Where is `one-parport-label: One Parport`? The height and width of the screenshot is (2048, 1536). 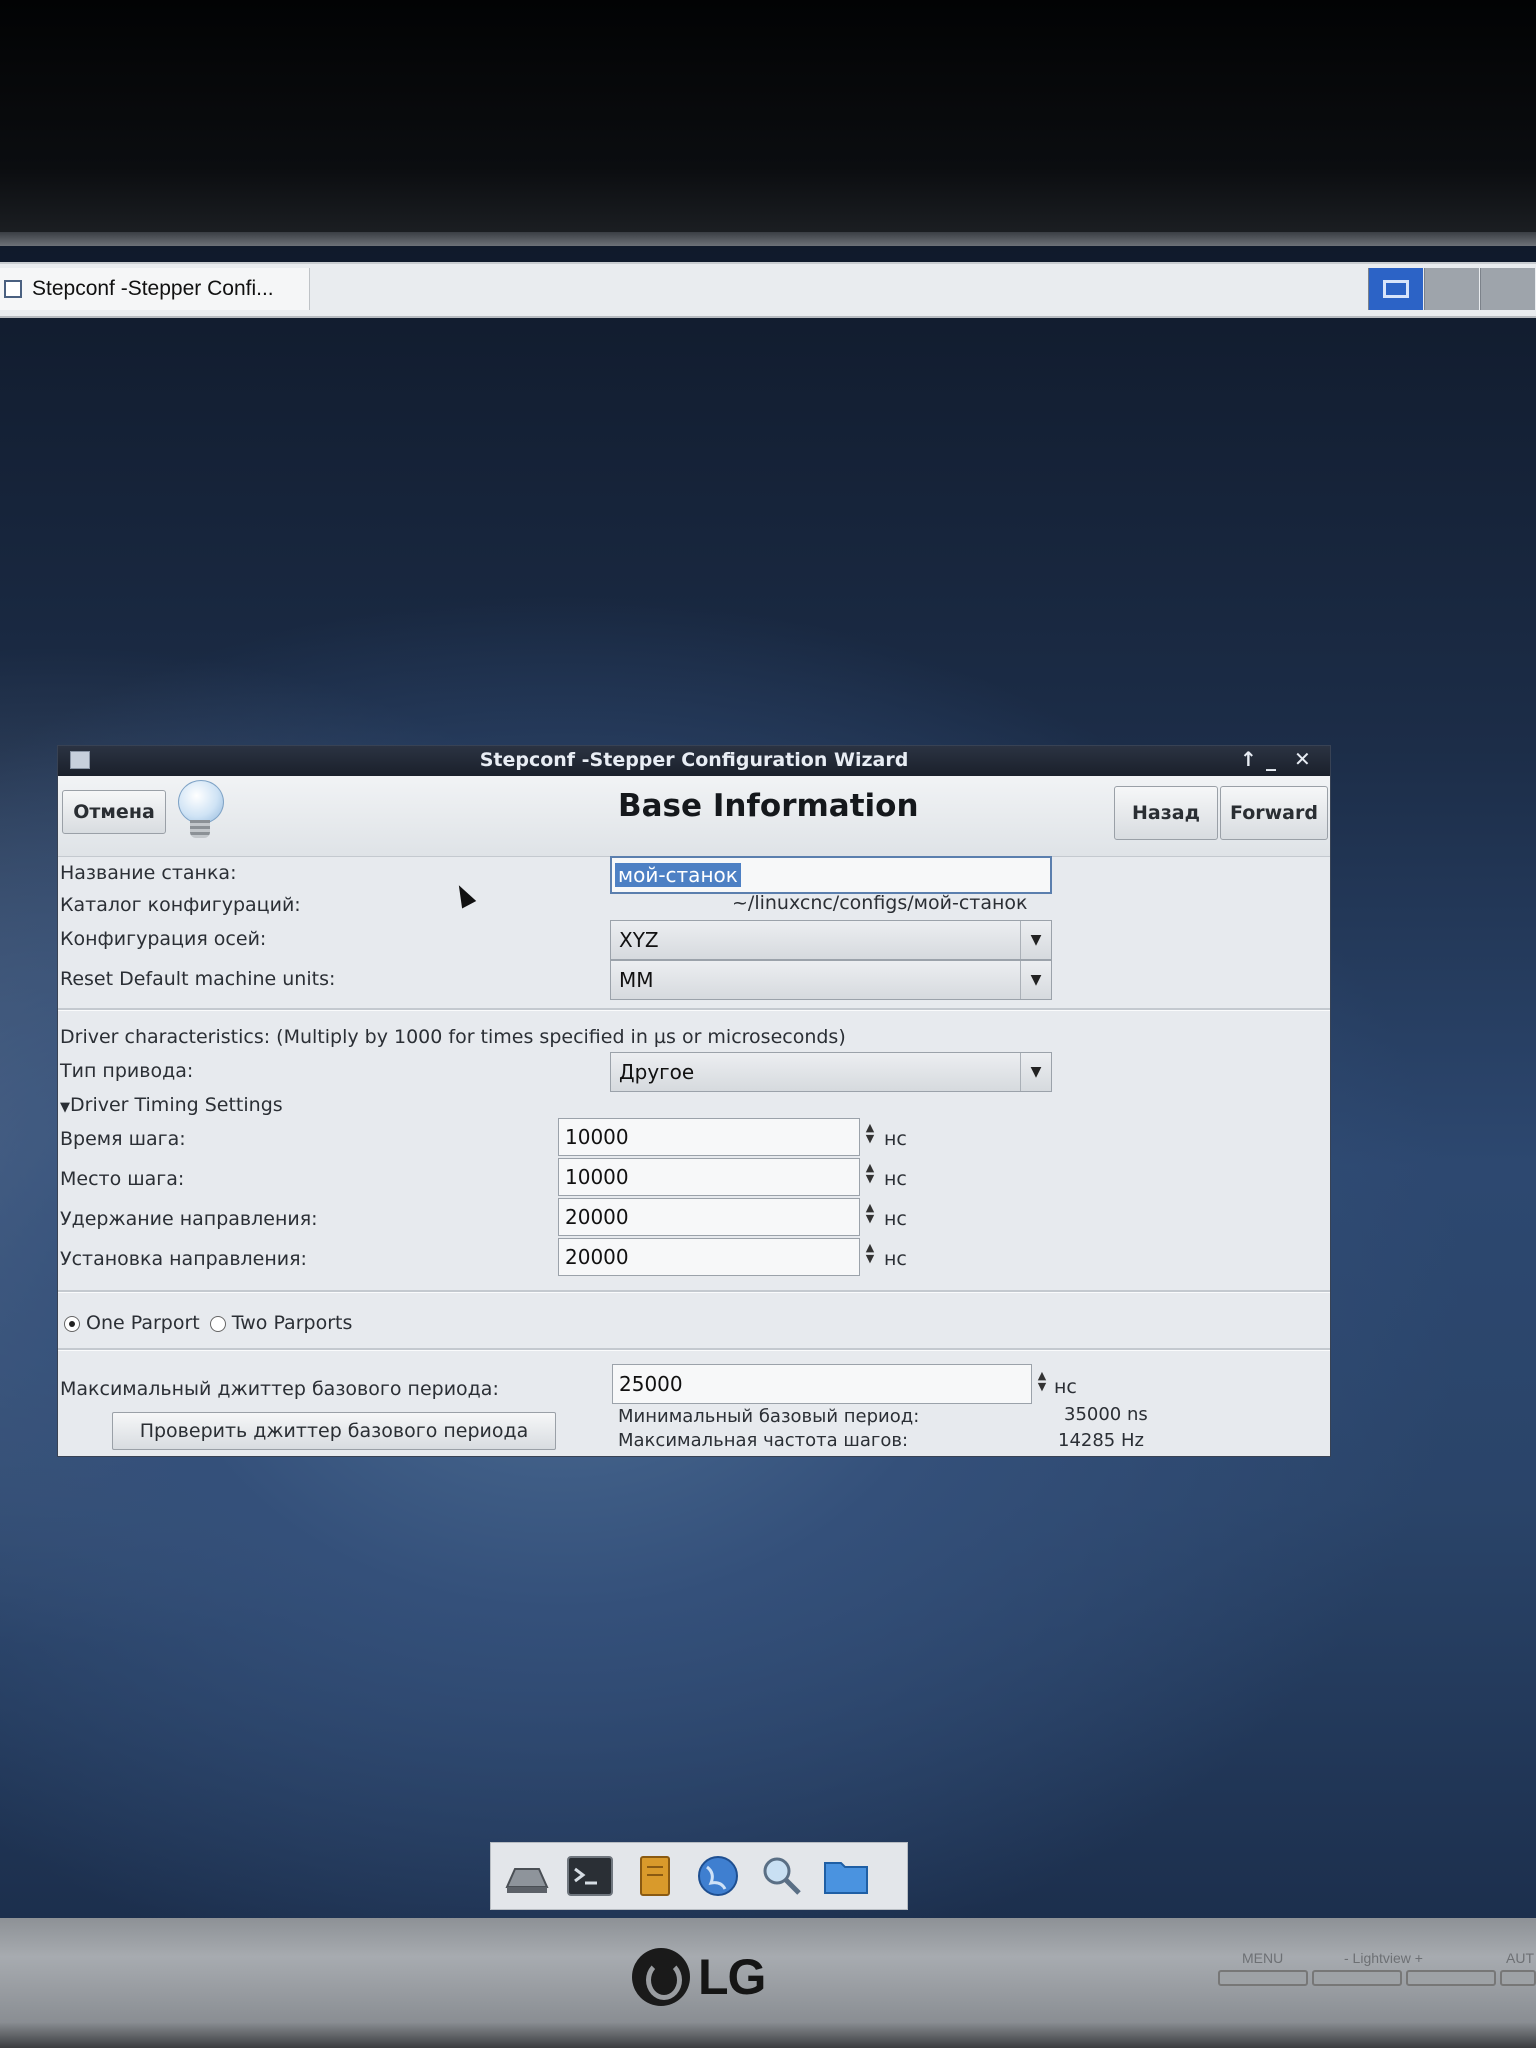 one-parport-label: One Parport is located at coordinates (143, 1323).